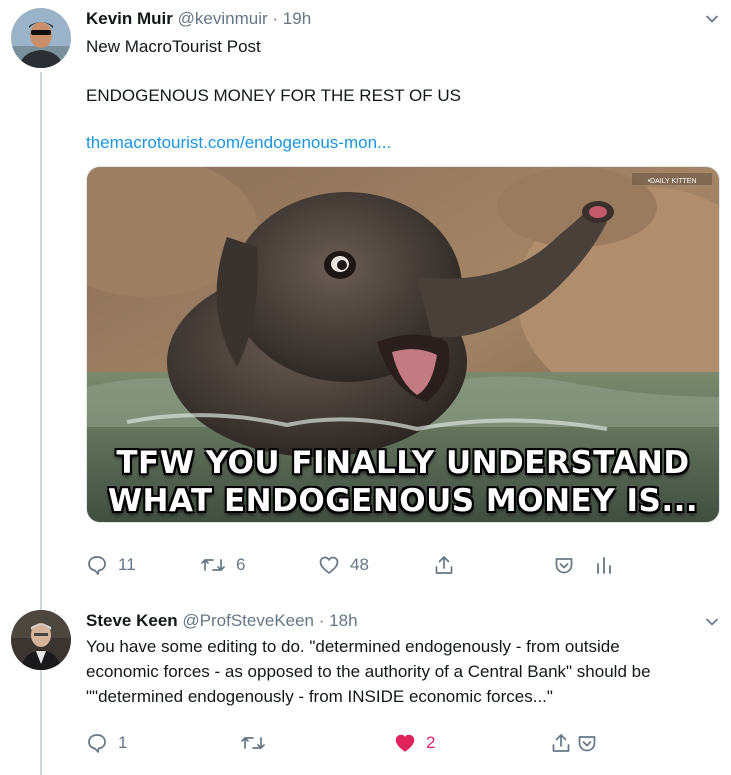  Describe the element at coordinates (173, 46) in the screenshot. I see `tweet1-text-line: New MacroTourist Post` at that location.